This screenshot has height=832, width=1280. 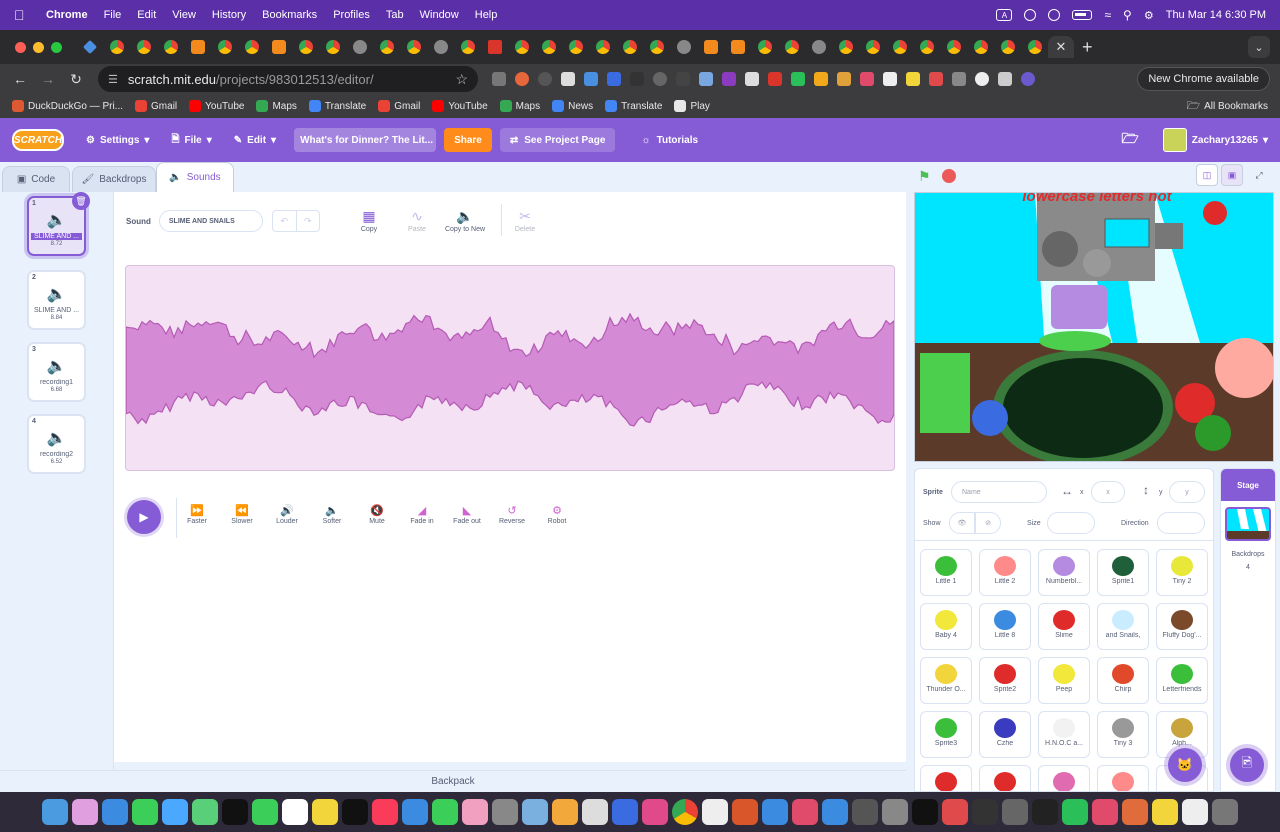 I want to click on bookmark-item: Translate, so click(x=337, y=106).